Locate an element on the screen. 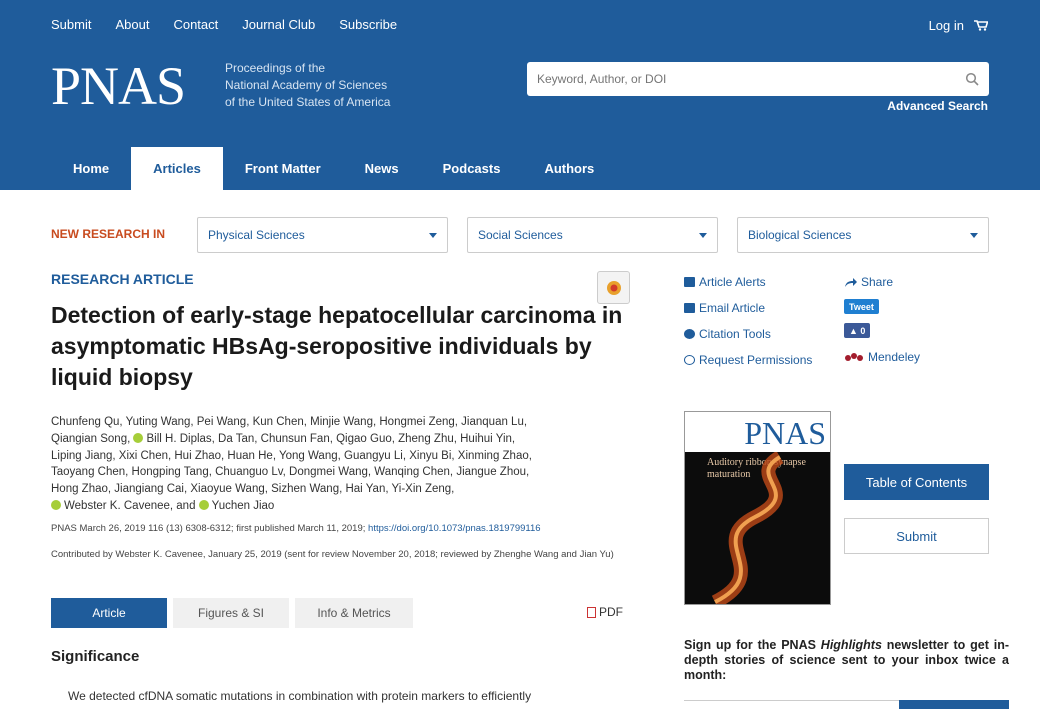 The width and height of the screenshot is (1040, 709). mendeley-link: Mendeley is located at coordinates (882, 357).